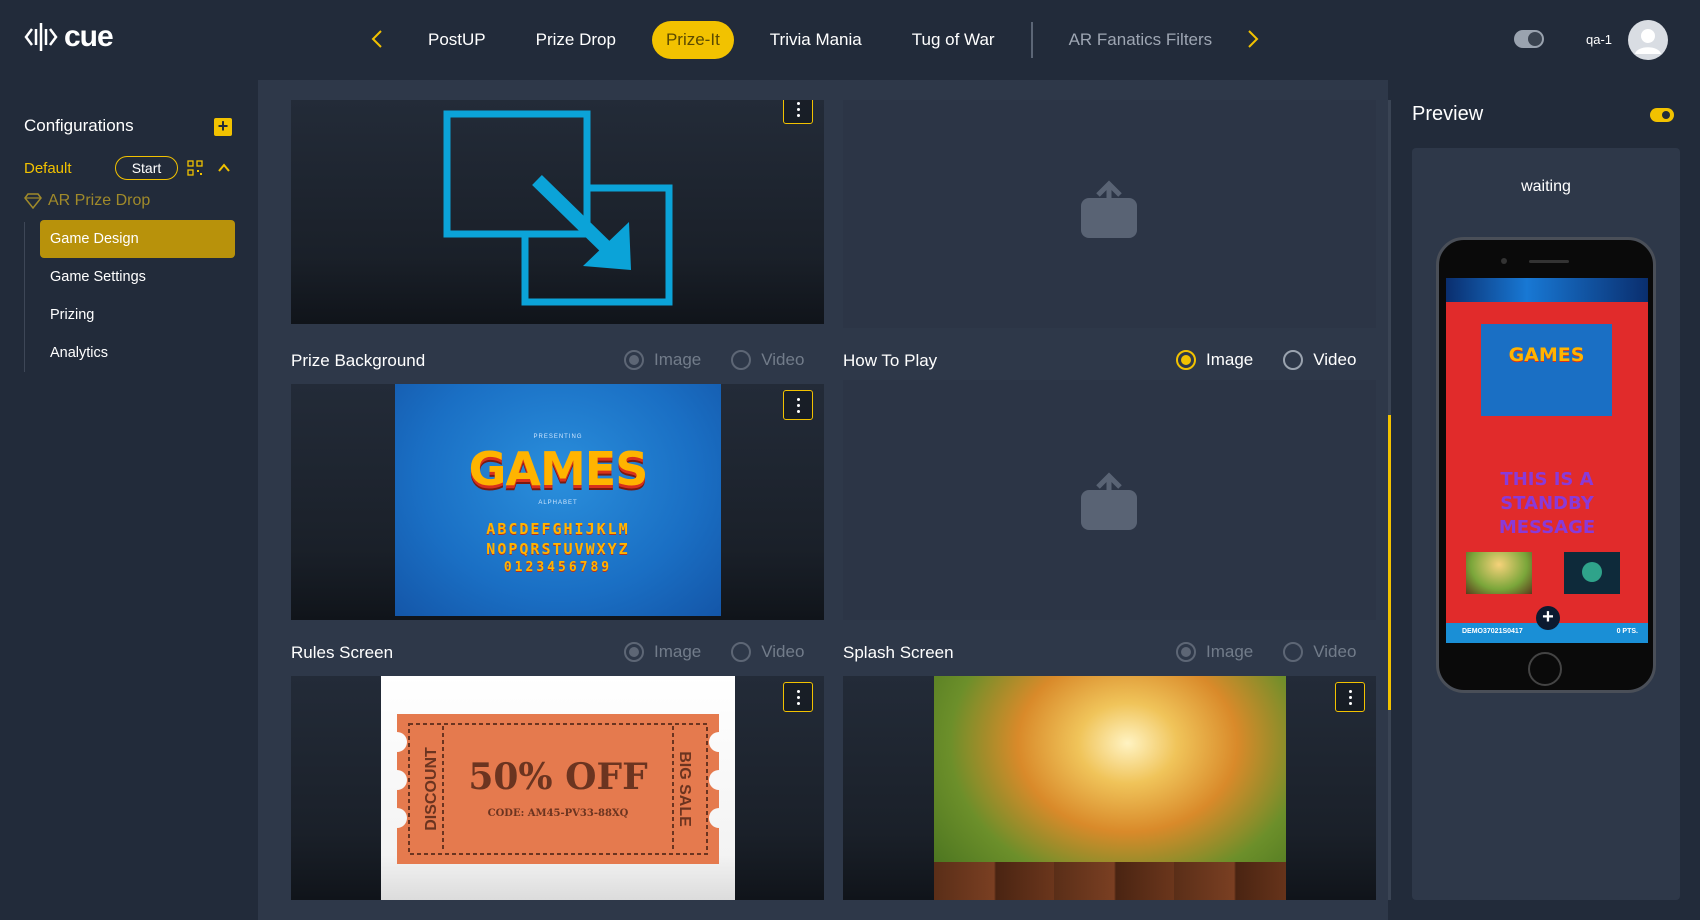 The image size is (1700, 920). I want to click on tab-prize-drop: Prize Drop, so click(576, 40).